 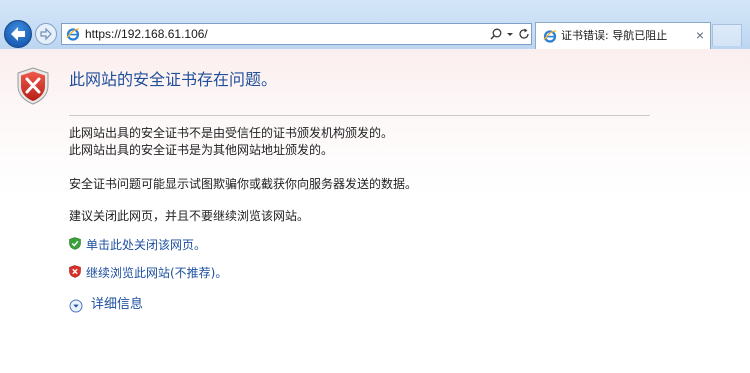 What do you see at coordinates (614, 35) in the screenshot?
I see `tab-title: 证书错误: 导航已阻止` at bounding box center [614, 35].